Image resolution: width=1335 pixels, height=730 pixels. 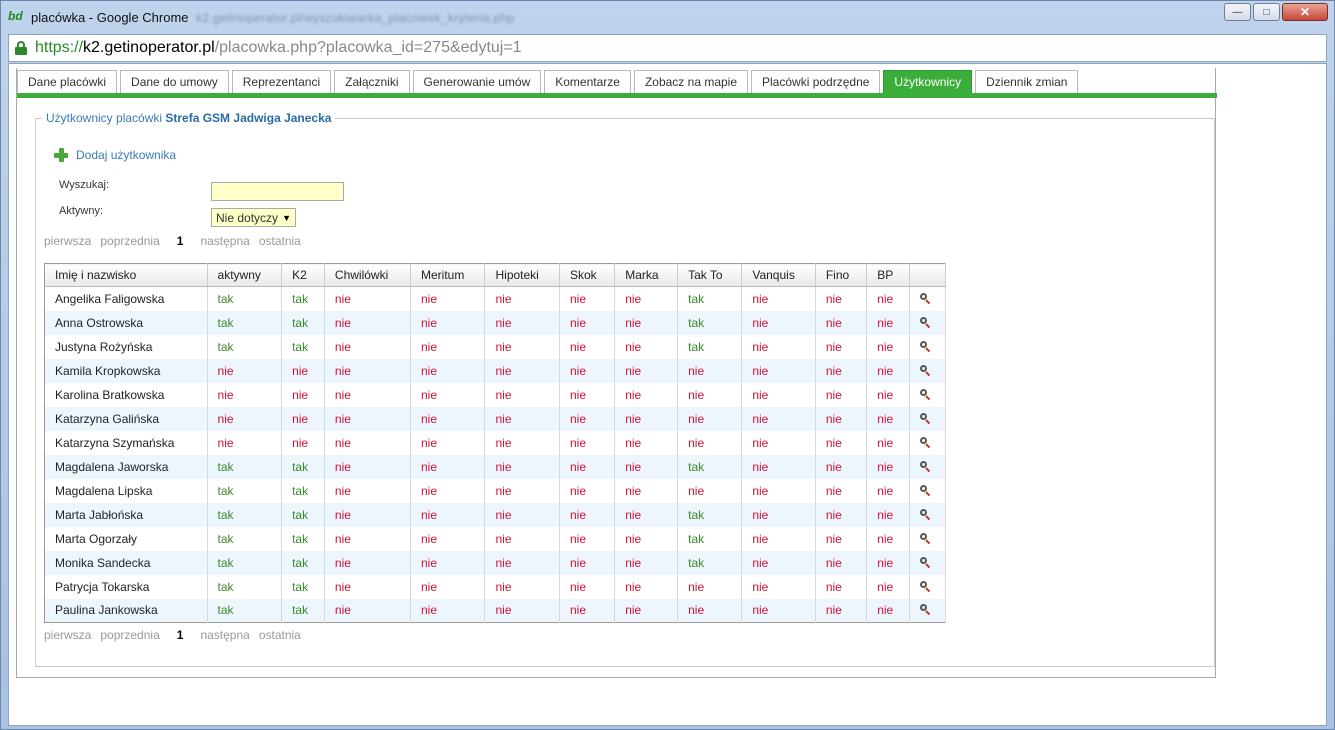 I want to click on pager-top: pierwsza poprzednia 1 następna ostatnia, so click(x=172, y=241).